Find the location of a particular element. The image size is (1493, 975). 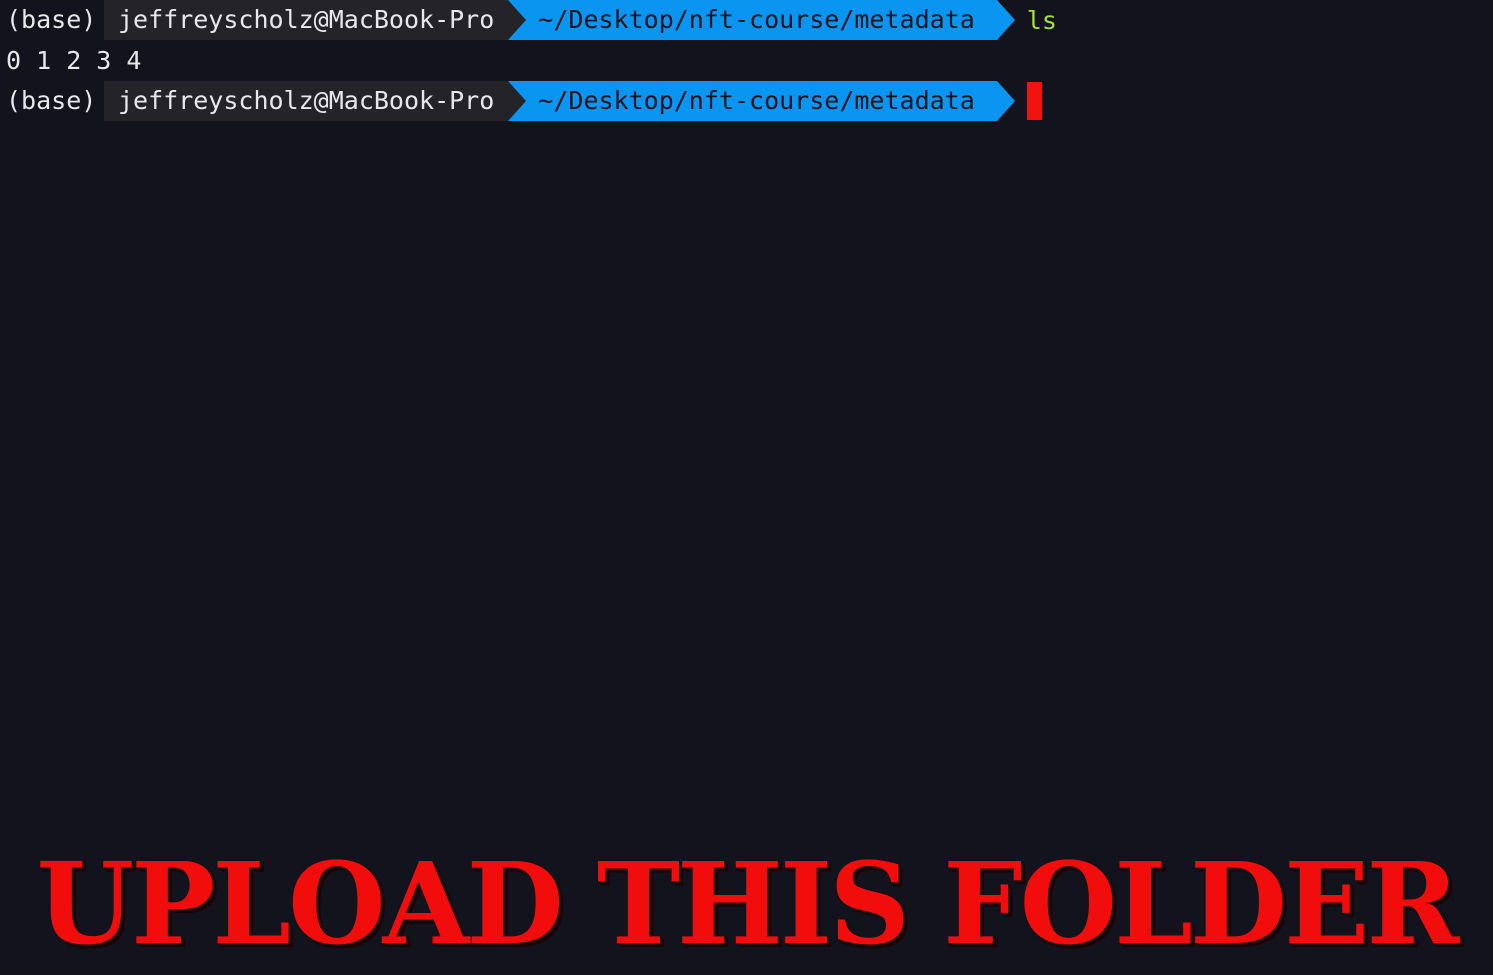

command-output: 0 1 2 3 4 is located at coordinates (70, 60).